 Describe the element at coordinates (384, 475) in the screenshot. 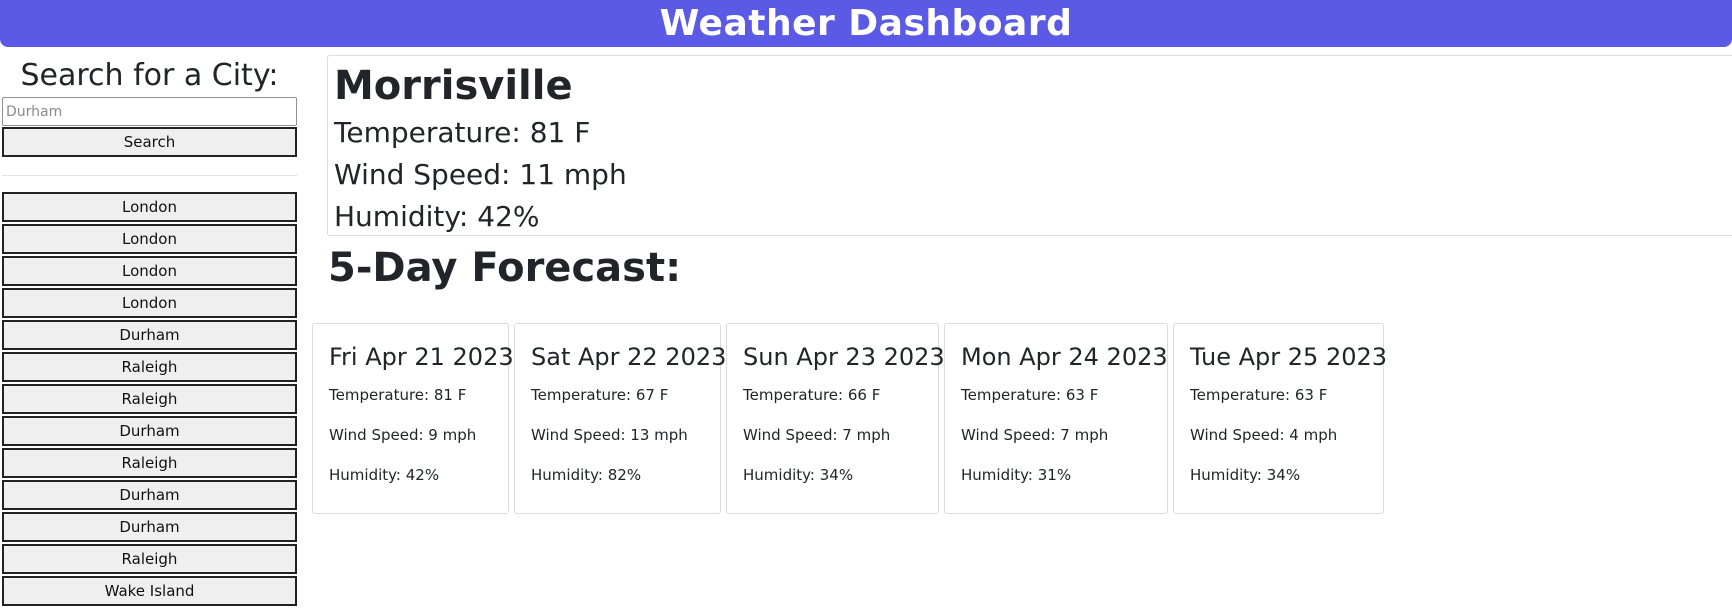

I see `forecast-humidity: Humidity: 42%` at that location.